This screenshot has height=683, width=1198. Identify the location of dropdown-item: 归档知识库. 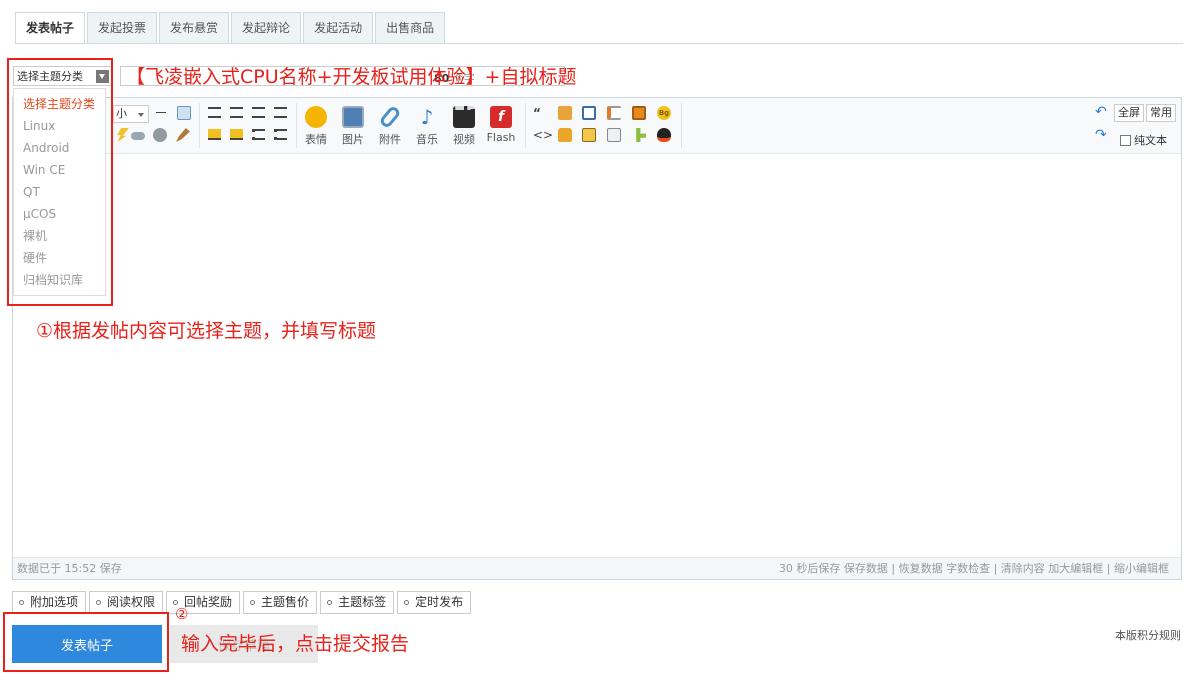
(59, 280).